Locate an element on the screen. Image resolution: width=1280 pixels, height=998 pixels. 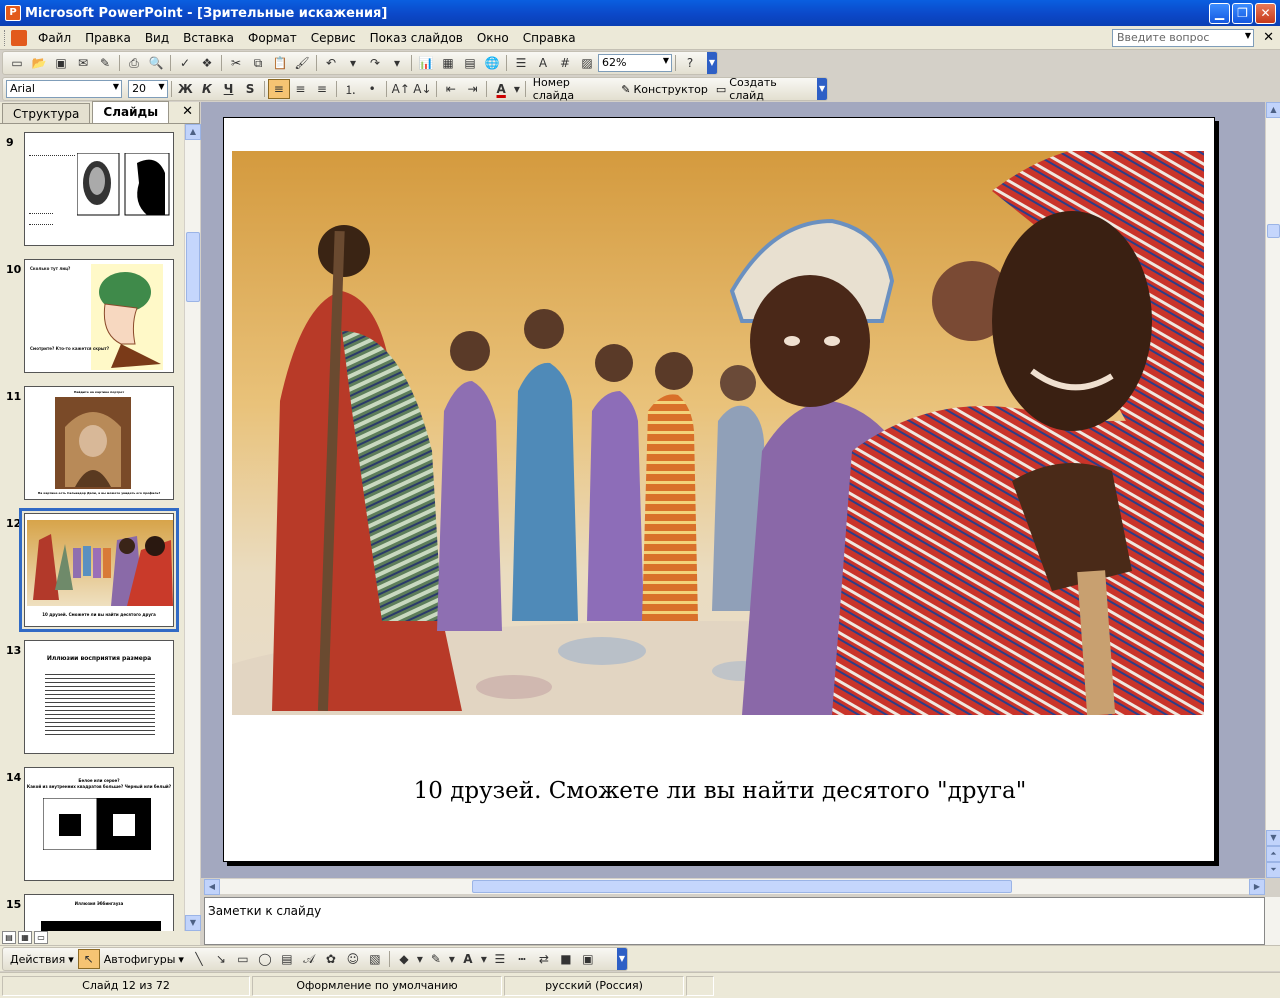
fill-color-icon: ◆ is located at coordinates (404, 959).